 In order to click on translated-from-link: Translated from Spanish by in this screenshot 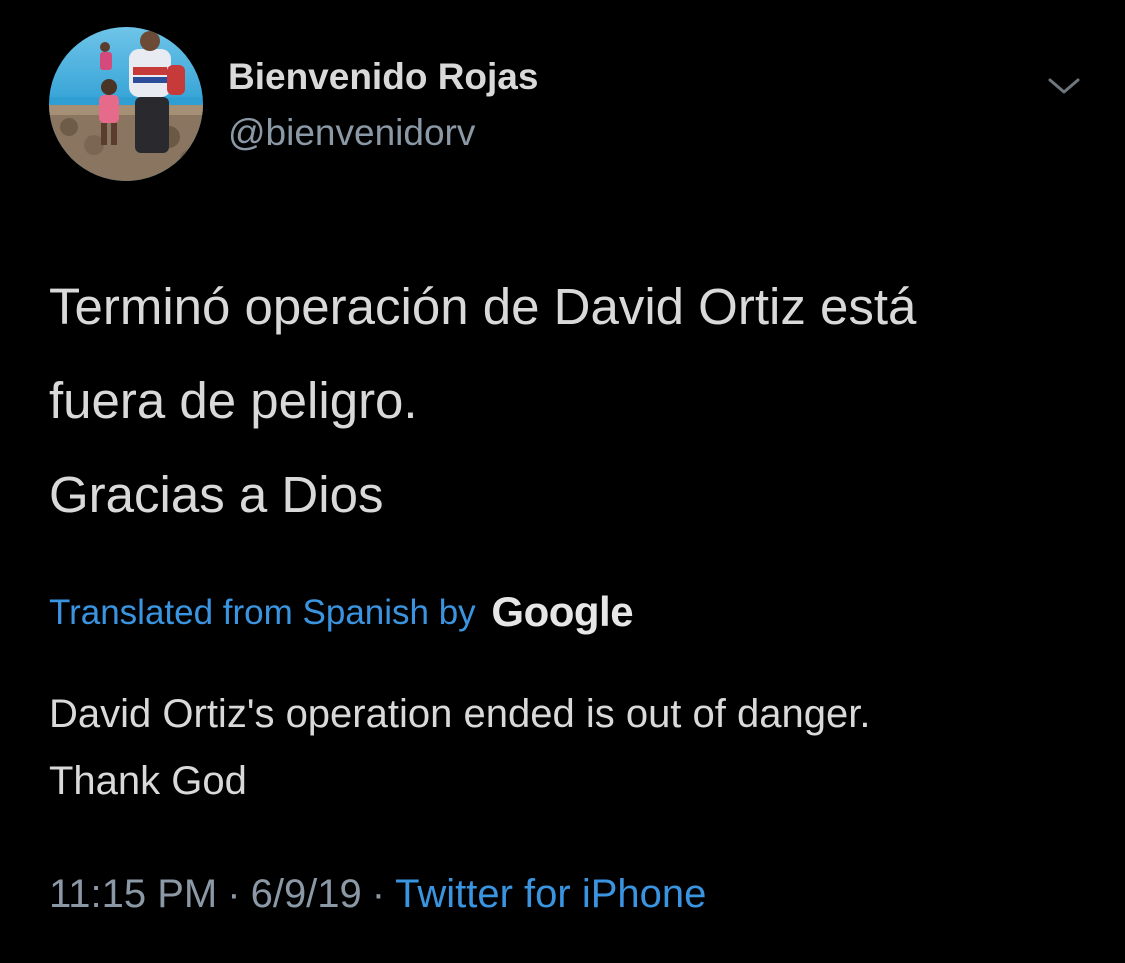, I will do `click(262, 612)`.